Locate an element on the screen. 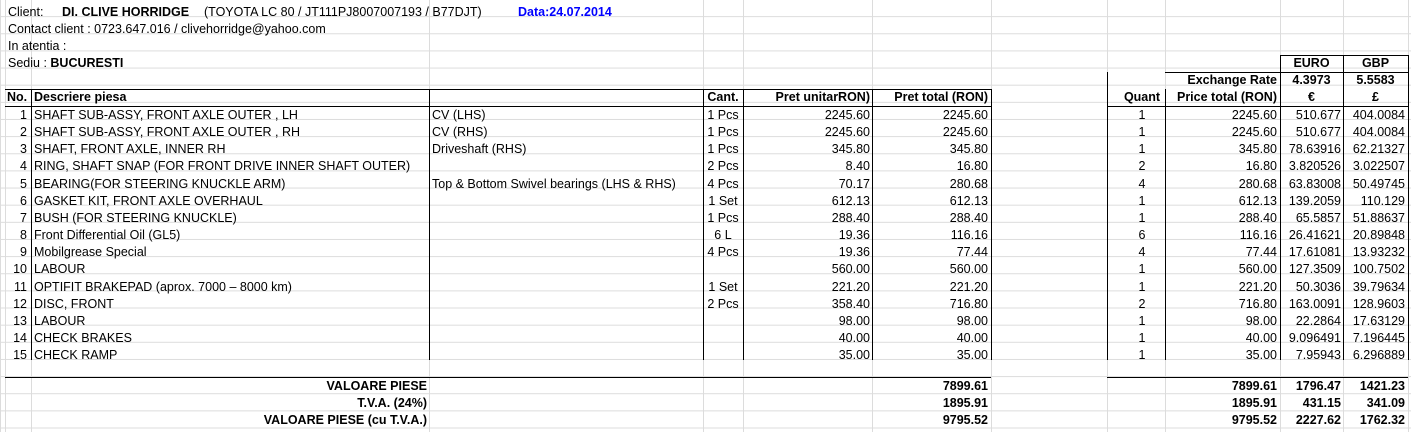  exchange-rate-label: Exchange Rate is located at coordinates (1232, 80).